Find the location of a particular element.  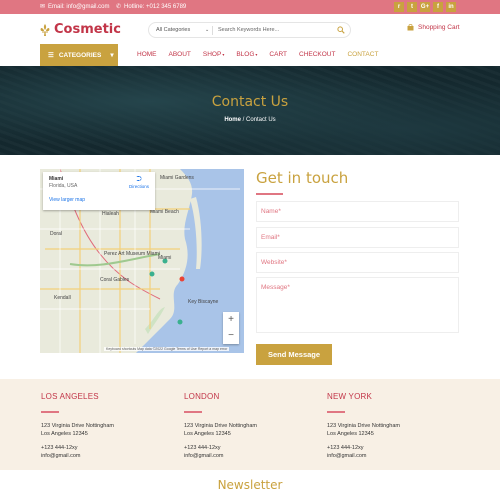

zoom-out-button: − is located at coordinates (231, 336).